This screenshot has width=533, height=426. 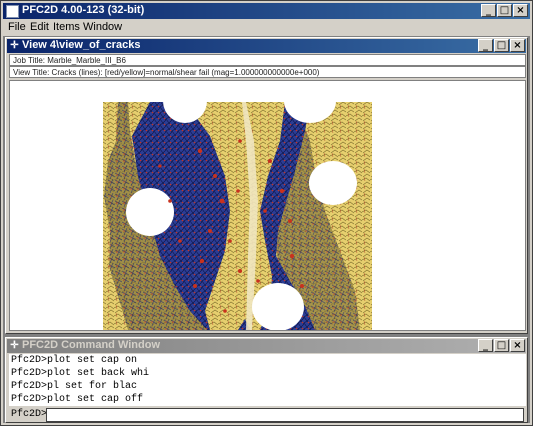 I want to click on command-window-icon: ✛, so click(x=14, y=345).